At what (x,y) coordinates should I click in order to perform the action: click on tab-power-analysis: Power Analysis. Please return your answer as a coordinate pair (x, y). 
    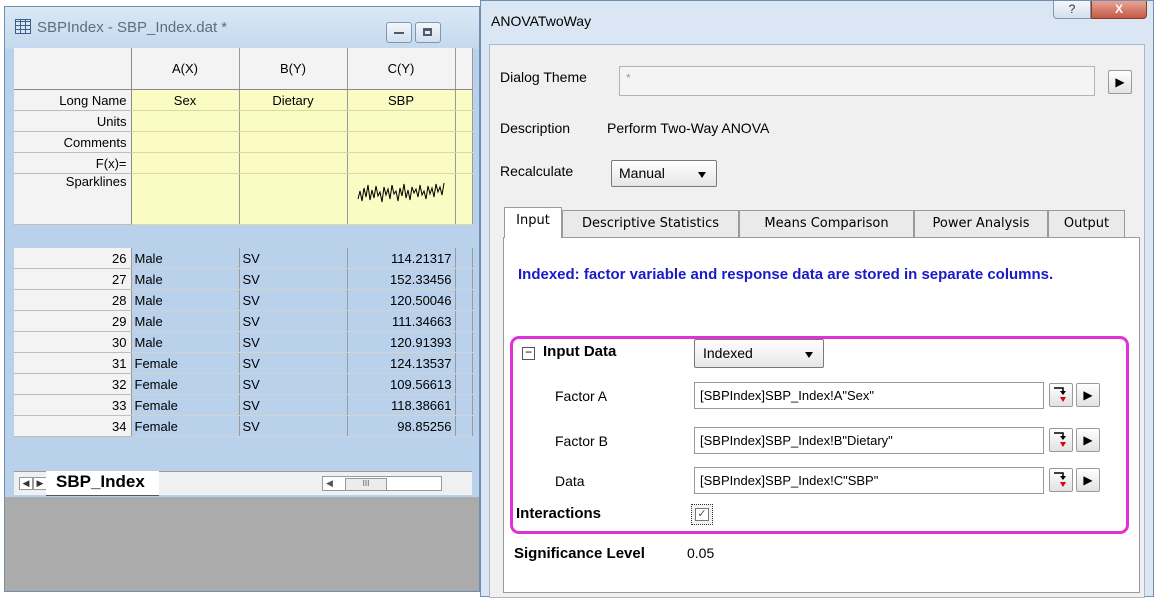
    Looking at the image, I should click on (981, 223).